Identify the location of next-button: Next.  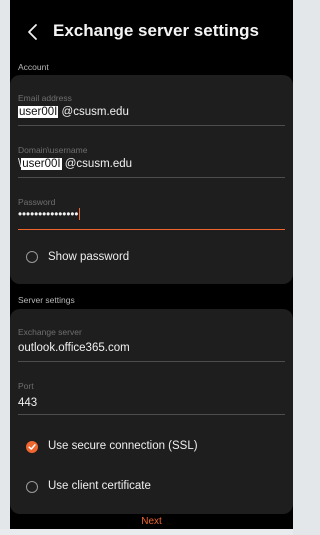
(151, 521).